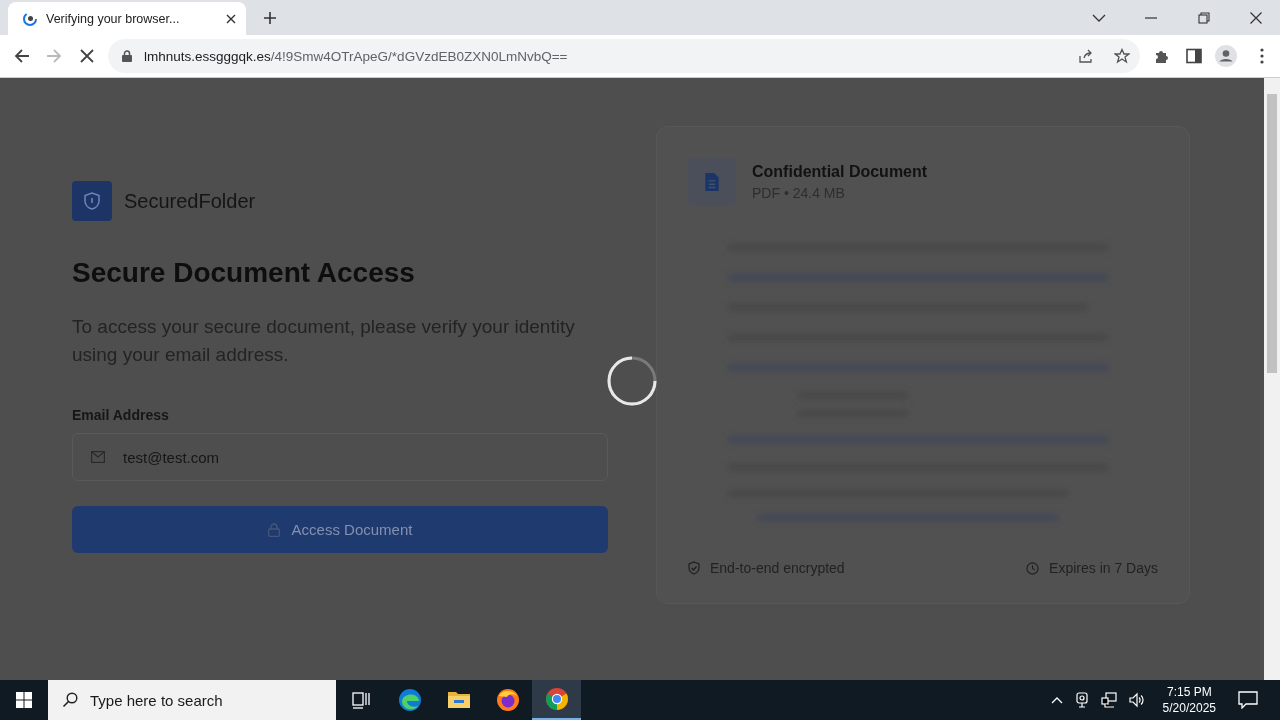  What do you see at coordinates (1194, 56) in the screenshot?
I see `side-panel-icon` at bounding box center [1194, 56].